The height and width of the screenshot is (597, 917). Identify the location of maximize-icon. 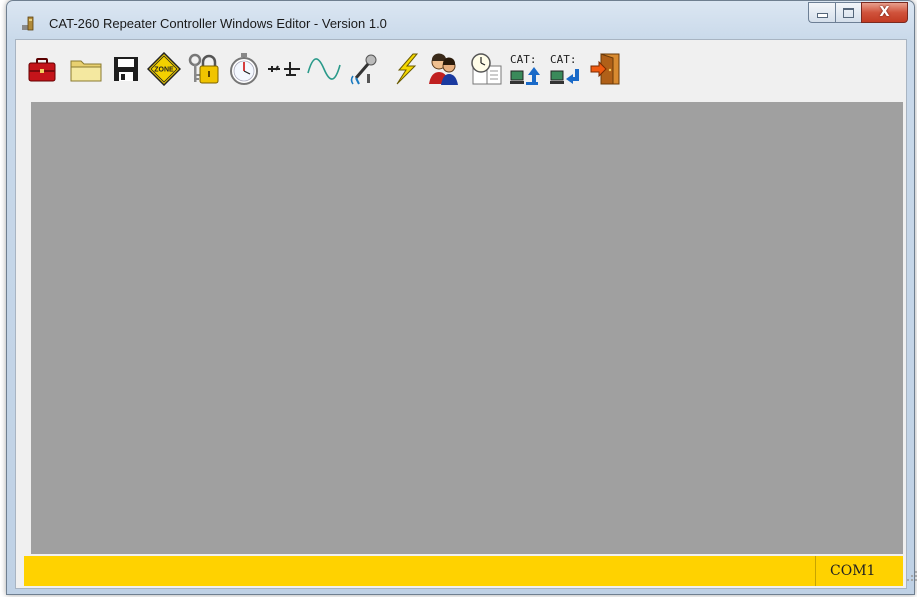
(848, 12).